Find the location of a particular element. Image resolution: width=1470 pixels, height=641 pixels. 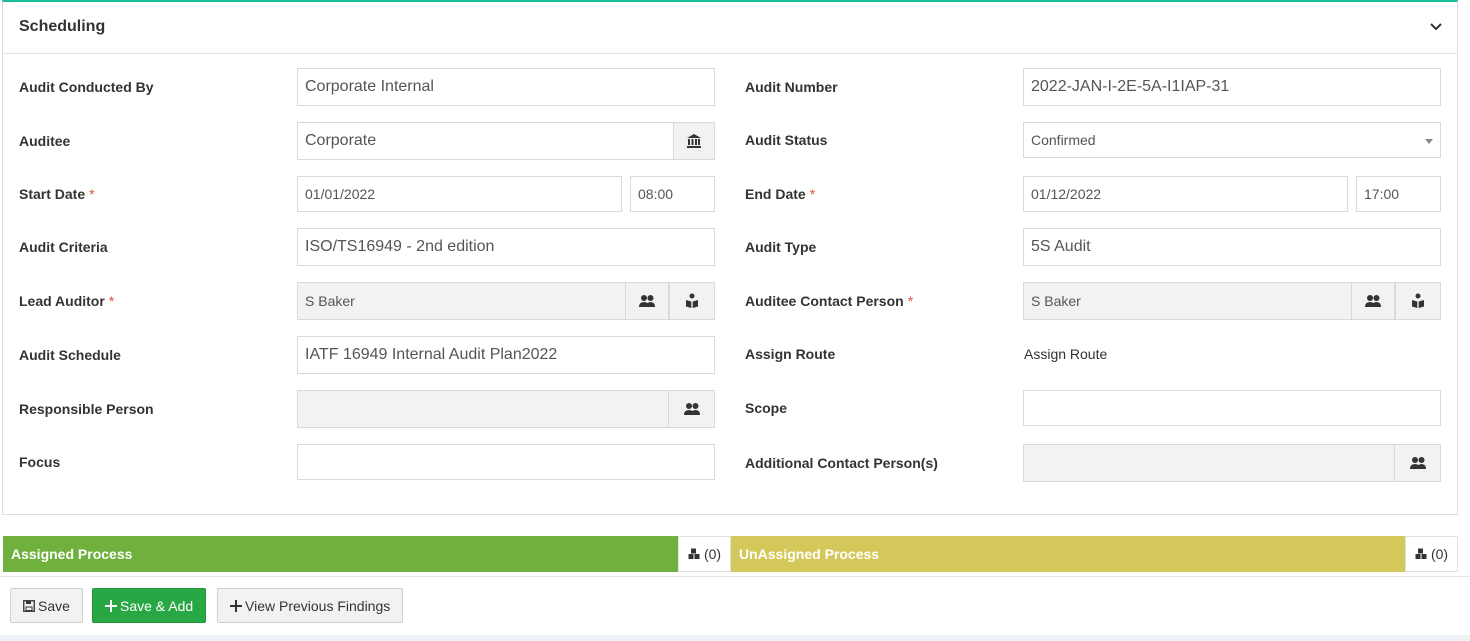

lead-auditor-book-button is located at coordinates (692, 301).